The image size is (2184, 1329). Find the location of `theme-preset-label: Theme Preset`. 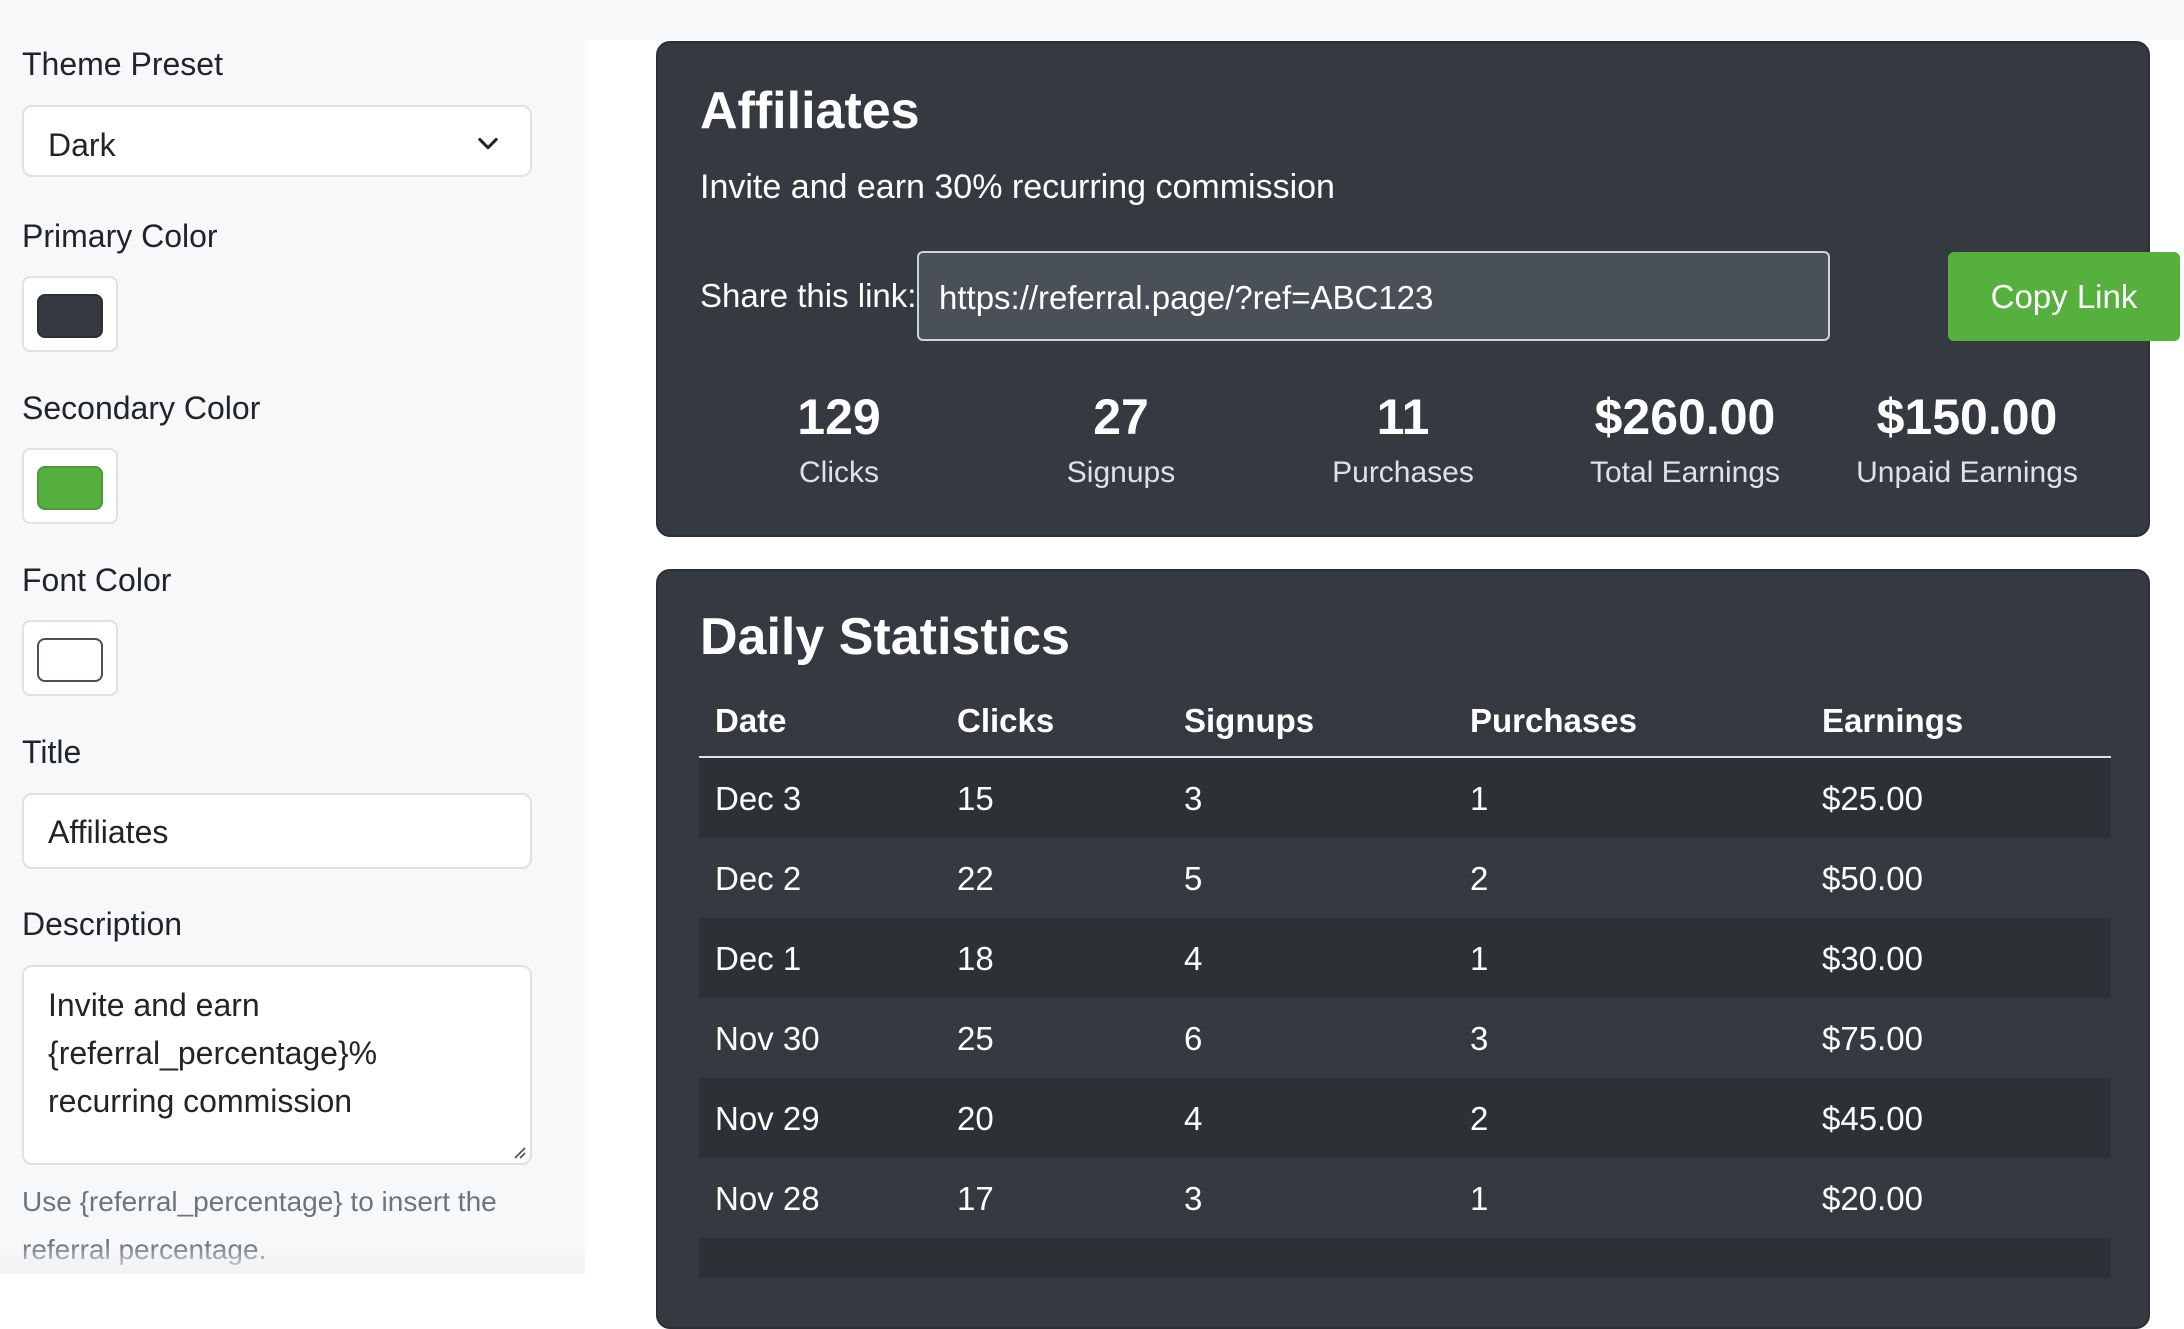

theme-preset-label: Theme Preset is located at coordinates (122, 64).